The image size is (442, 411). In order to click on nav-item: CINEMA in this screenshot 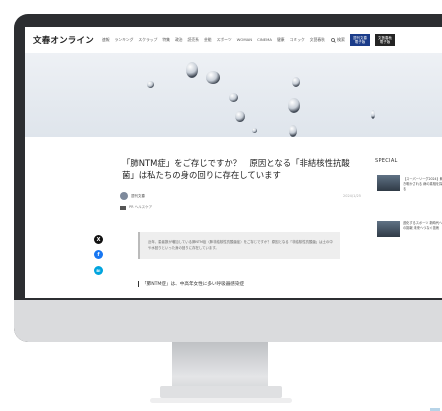, I will do `click(264, 40)`.